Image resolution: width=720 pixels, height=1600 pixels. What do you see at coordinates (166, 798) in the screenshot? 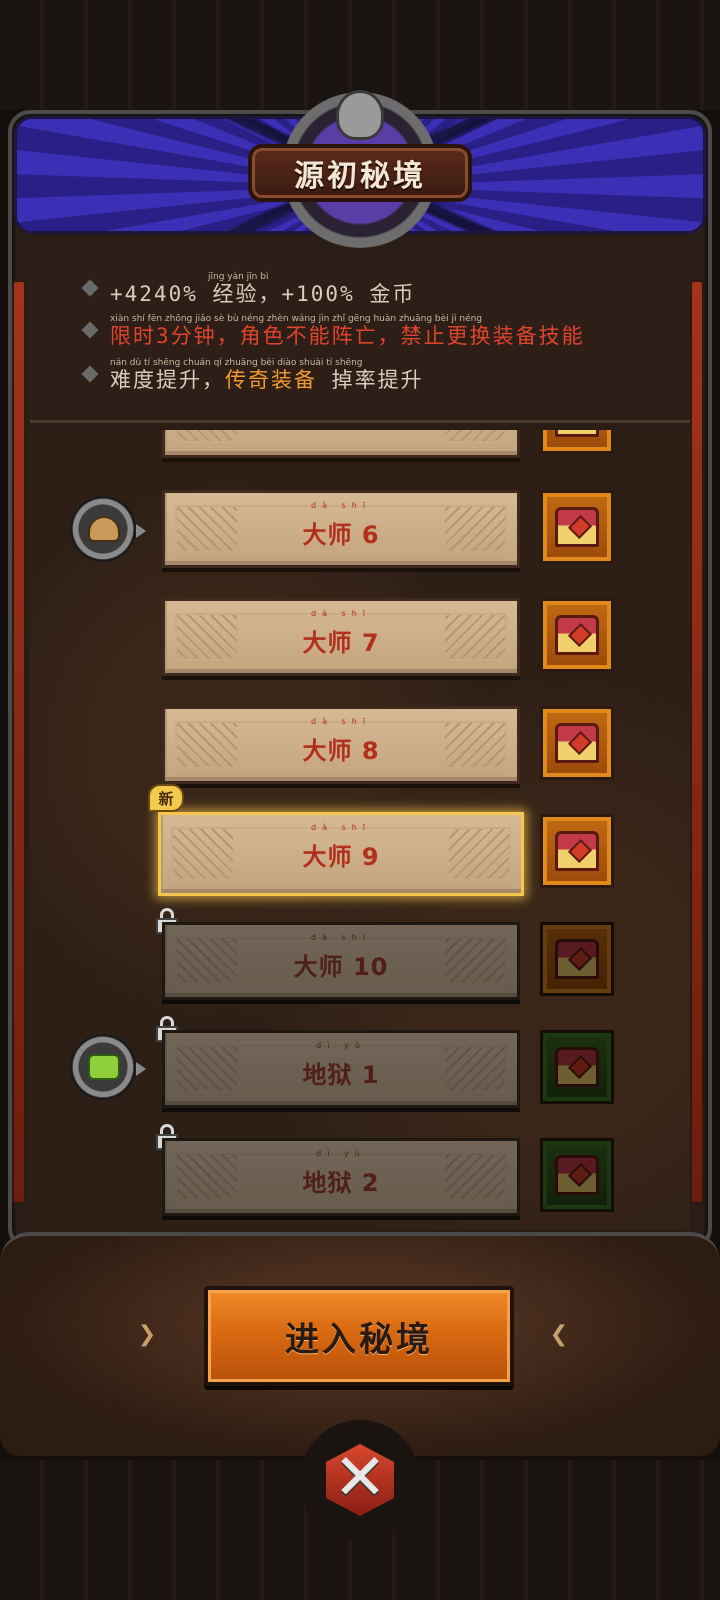
I see `new-badge: 新` at bounding box center [166, 798].